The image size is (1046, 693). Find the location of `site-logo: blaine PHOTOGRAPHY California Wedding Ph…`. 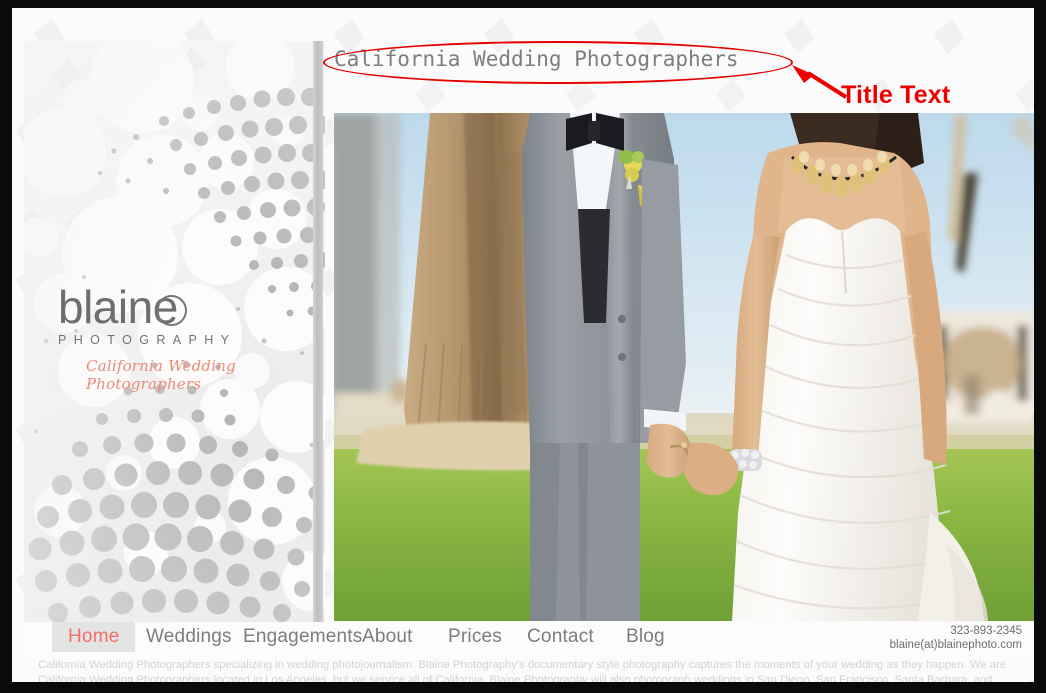

site-logo: blaine PHOTOGRAPHY California Wedding Ph… is located at coordinates (188, 338).